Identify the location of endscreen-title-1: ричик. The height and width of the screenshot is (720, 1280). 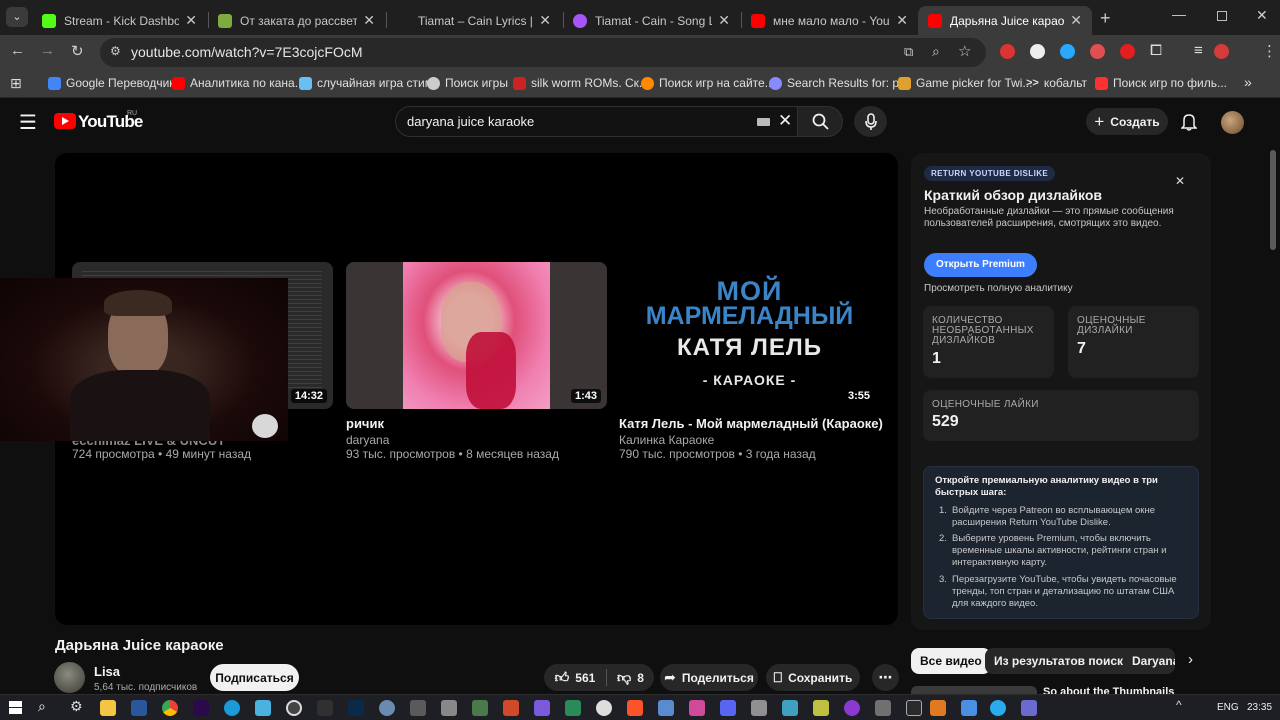
(365, 423).